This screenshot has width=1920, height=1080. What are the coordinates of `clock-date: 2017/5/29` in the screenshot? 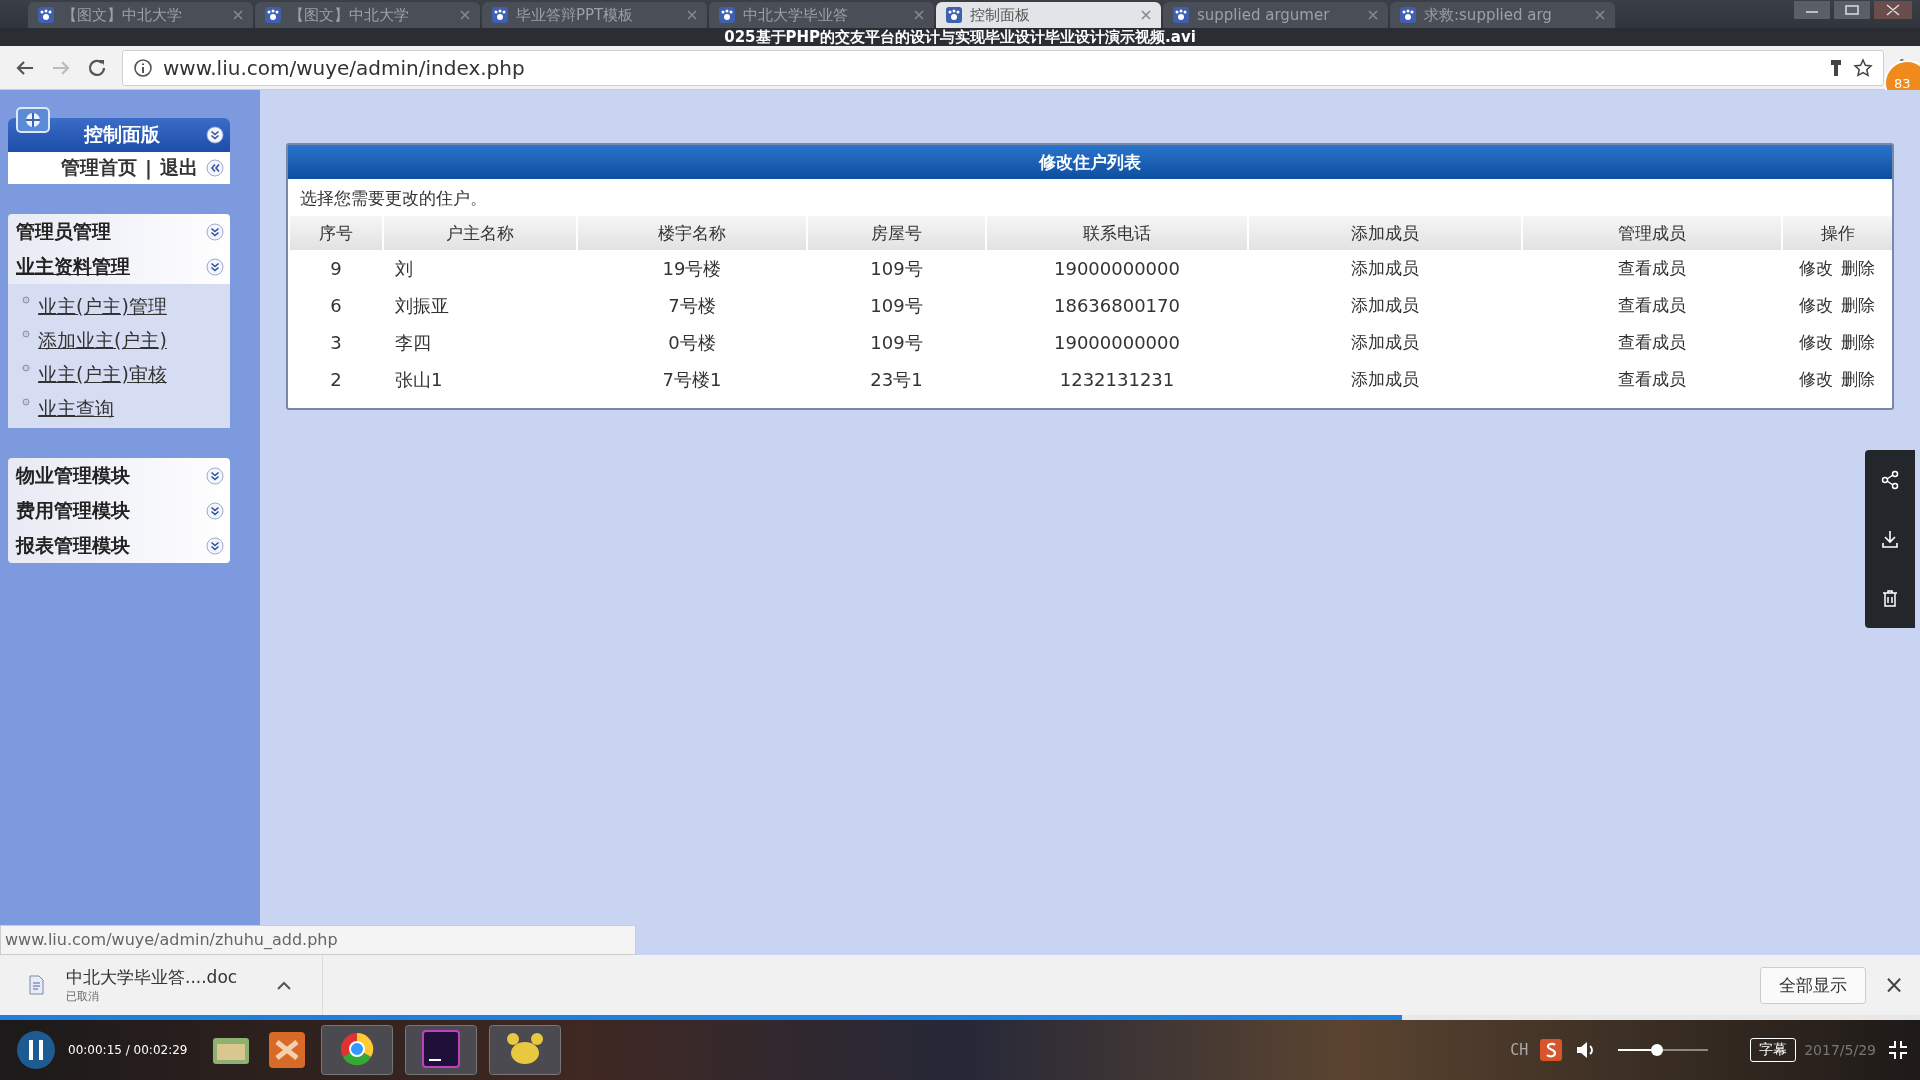 It's located at (1840, 1050).